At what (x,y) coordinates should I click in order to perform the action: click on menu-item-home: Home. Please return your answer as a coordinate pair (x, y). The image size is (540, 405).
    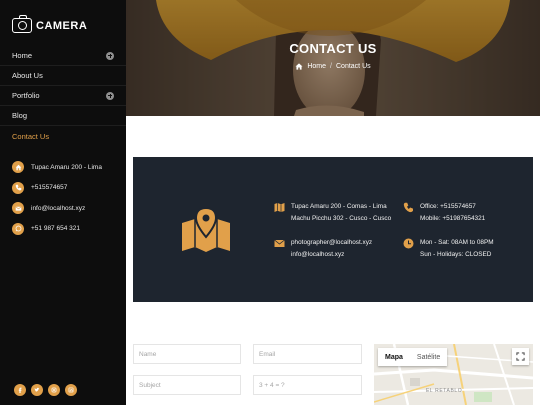
    Looking at the image, I should click on (63, 56).